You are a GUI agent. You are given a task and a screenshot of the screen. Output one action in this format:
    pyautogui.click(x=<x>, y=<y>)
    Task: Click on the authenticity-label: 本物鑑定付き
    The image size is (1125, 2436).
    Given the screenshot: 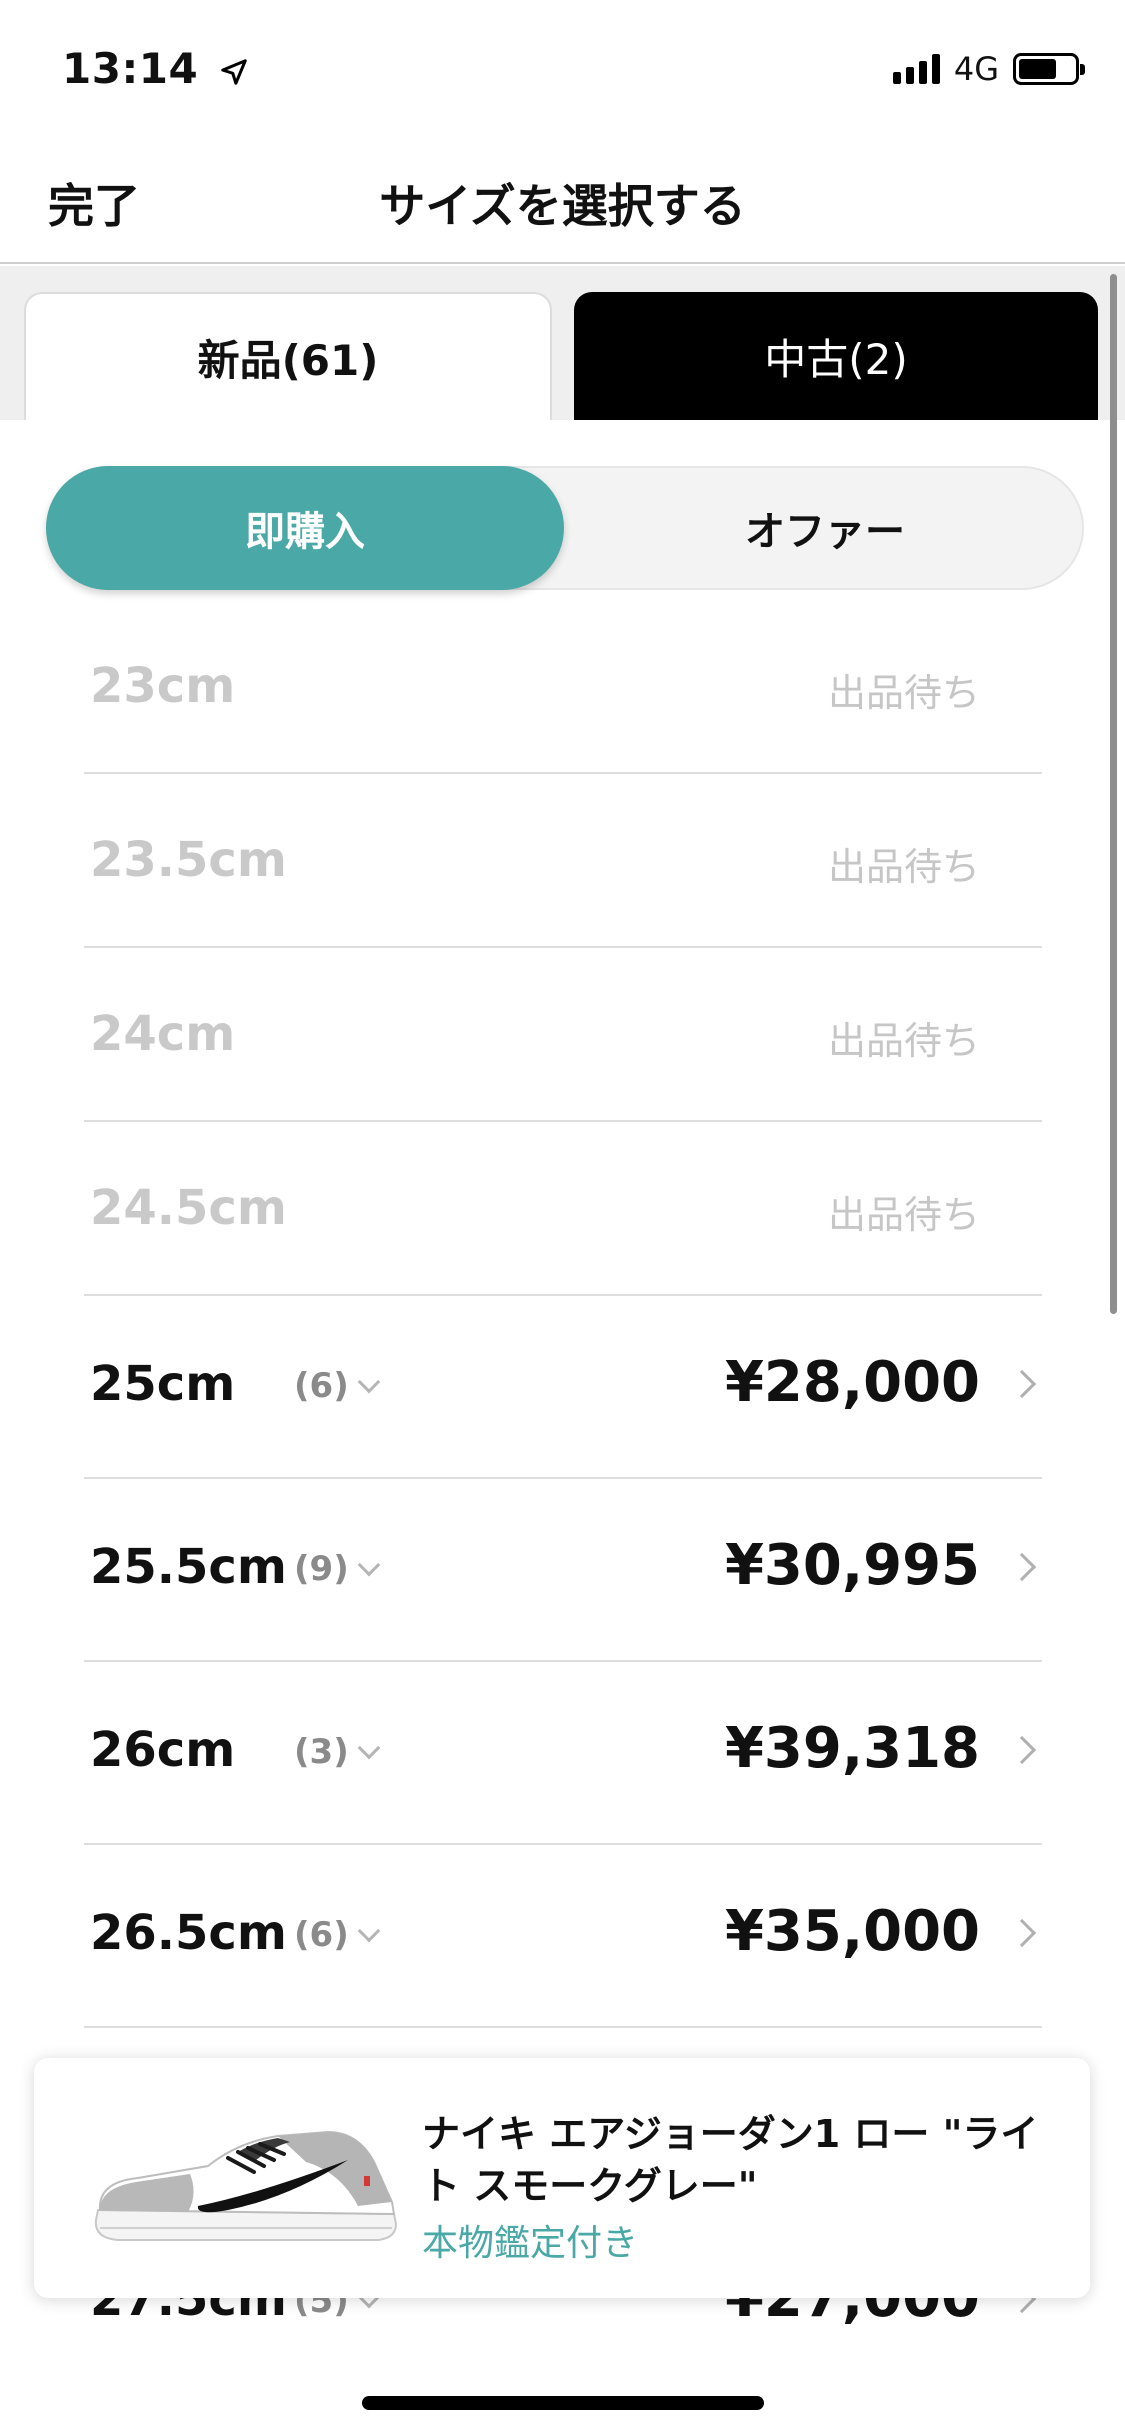 What is the action you would take?
    pyautogui.click(x=530, y=2243)
    